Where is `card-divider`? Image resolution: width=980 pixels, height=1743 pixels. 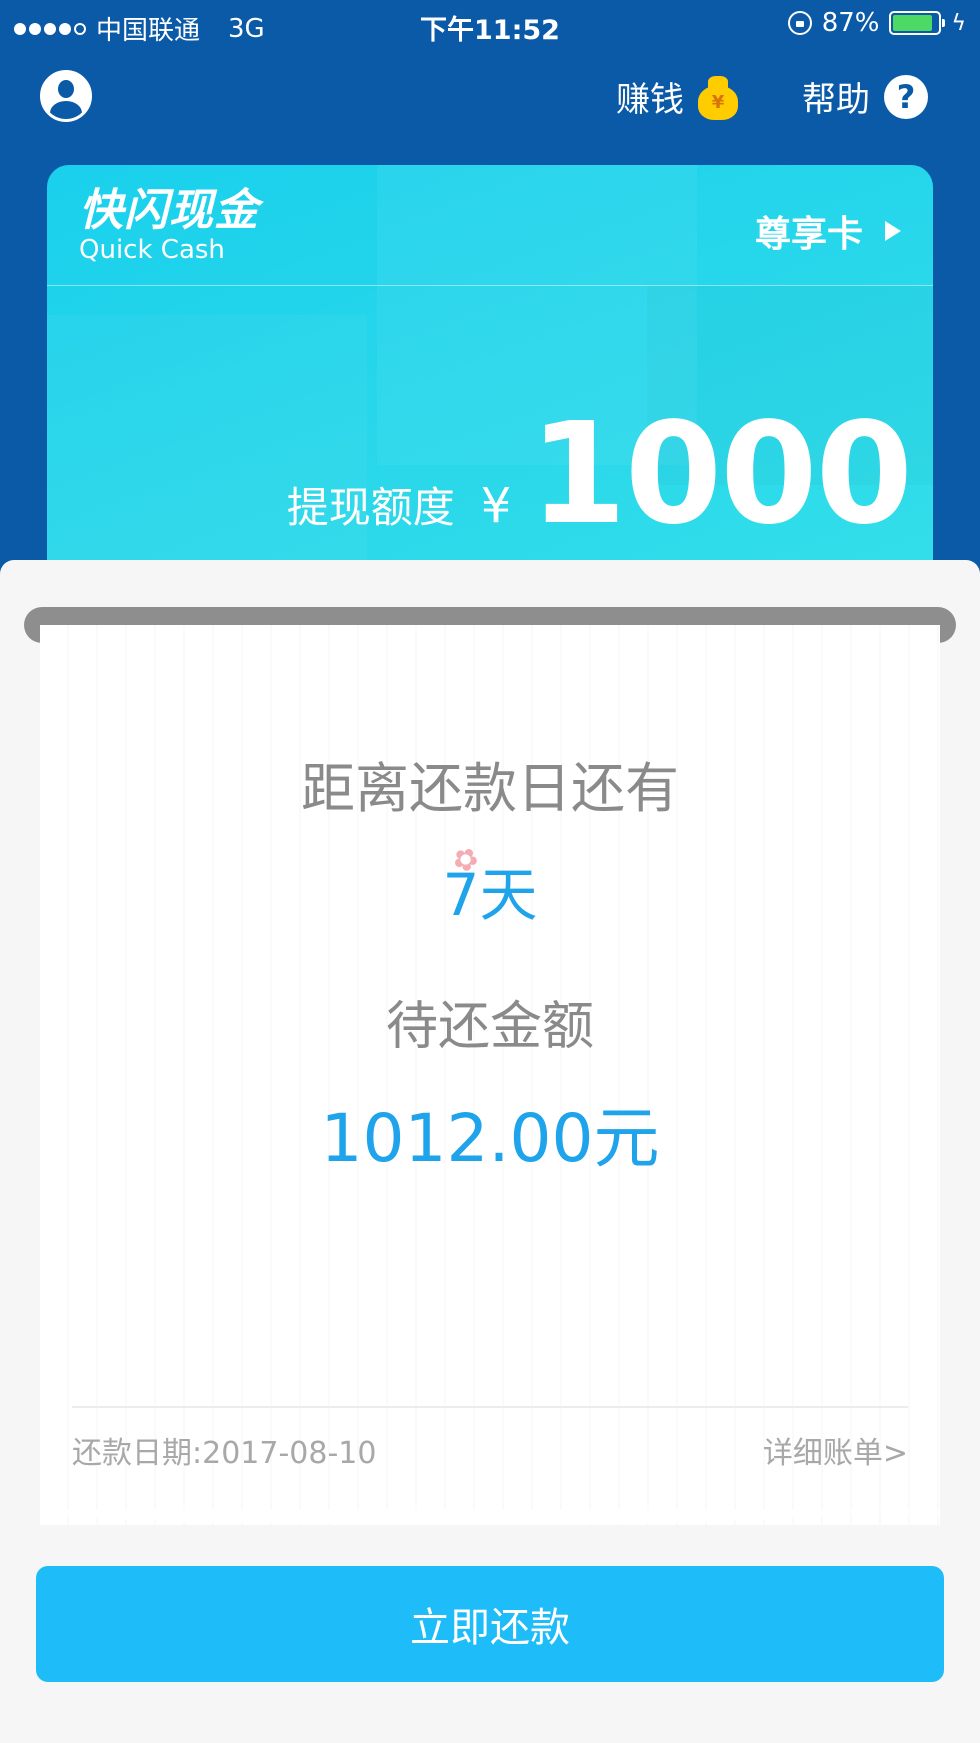
card-divider is located at coordinates (490, 285).